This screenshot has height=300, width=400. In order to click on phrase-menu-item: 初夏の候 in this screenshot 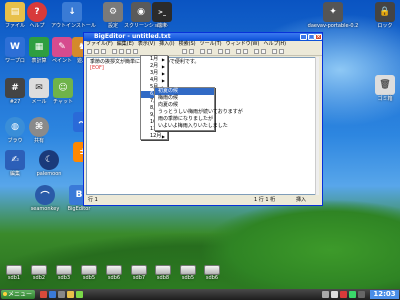, I will do `click(184, 91)`.